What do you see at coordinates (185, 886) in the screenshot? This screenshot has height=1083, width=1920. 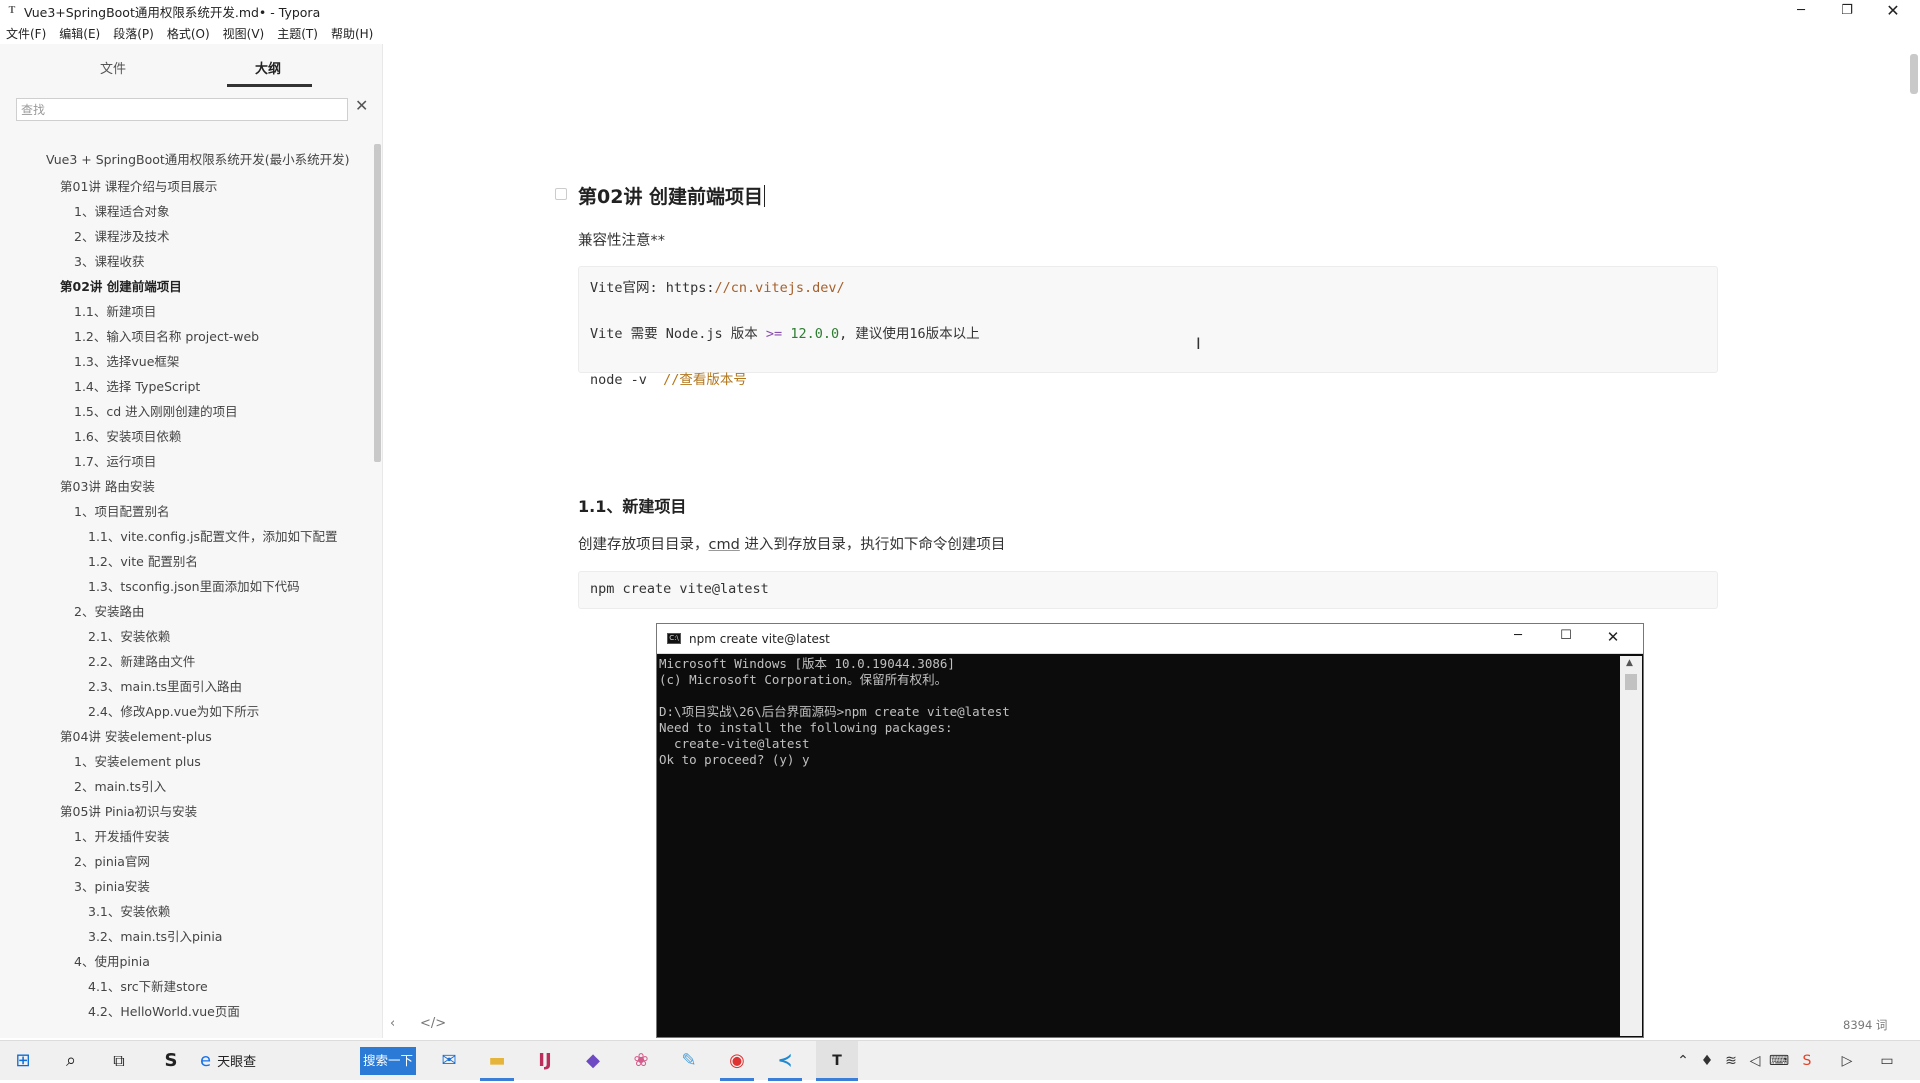 I see `outline-item: 3、pinia安装` at bounding box center [185, 886].